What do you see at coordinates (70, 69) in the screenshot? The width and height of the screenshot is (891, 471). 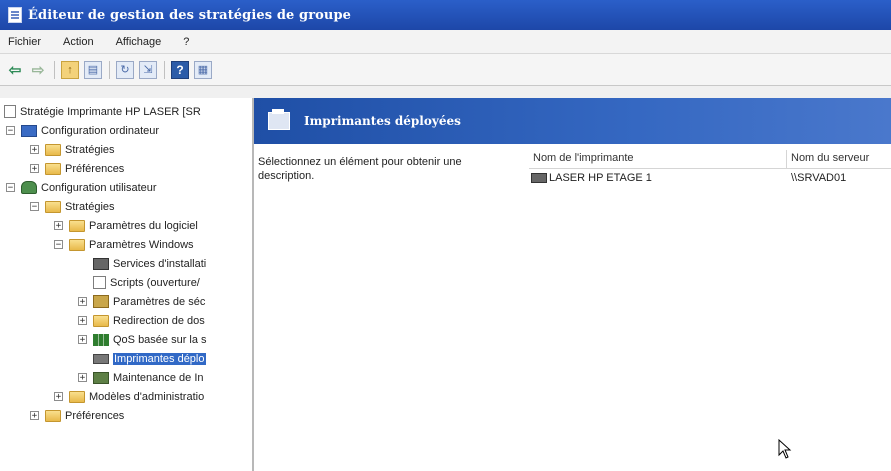 I see `up-folder-icon: ↑` at bounding box center [70, 69].